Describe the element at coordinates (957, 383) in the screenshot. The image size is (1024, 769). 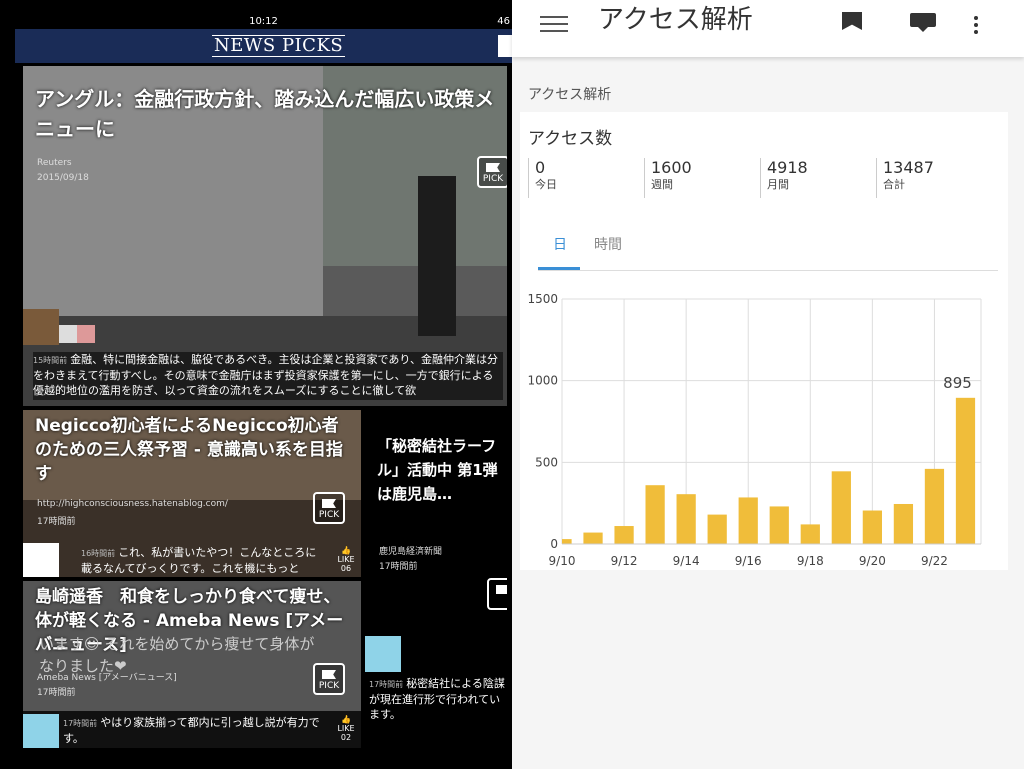
I see `data-label: 895` at that location.